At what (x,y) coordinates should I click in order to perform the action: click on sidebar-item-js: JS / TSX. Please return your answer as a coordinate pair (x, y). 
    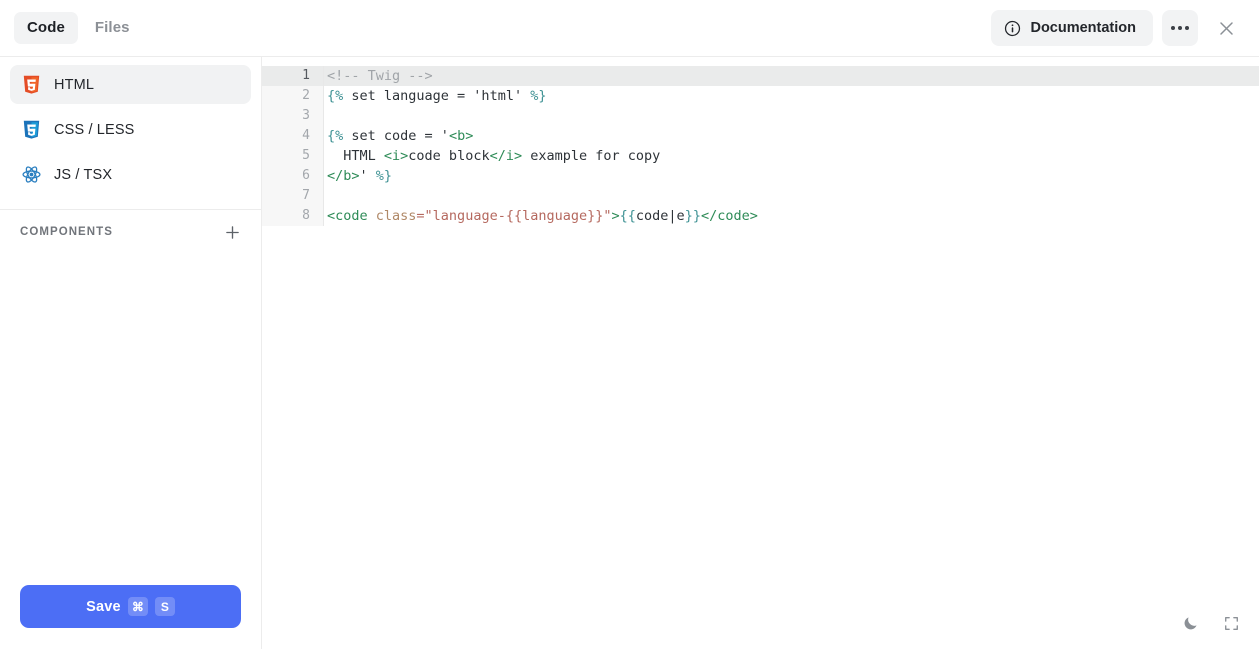
    Looking at the image, I should click on (130, 174).